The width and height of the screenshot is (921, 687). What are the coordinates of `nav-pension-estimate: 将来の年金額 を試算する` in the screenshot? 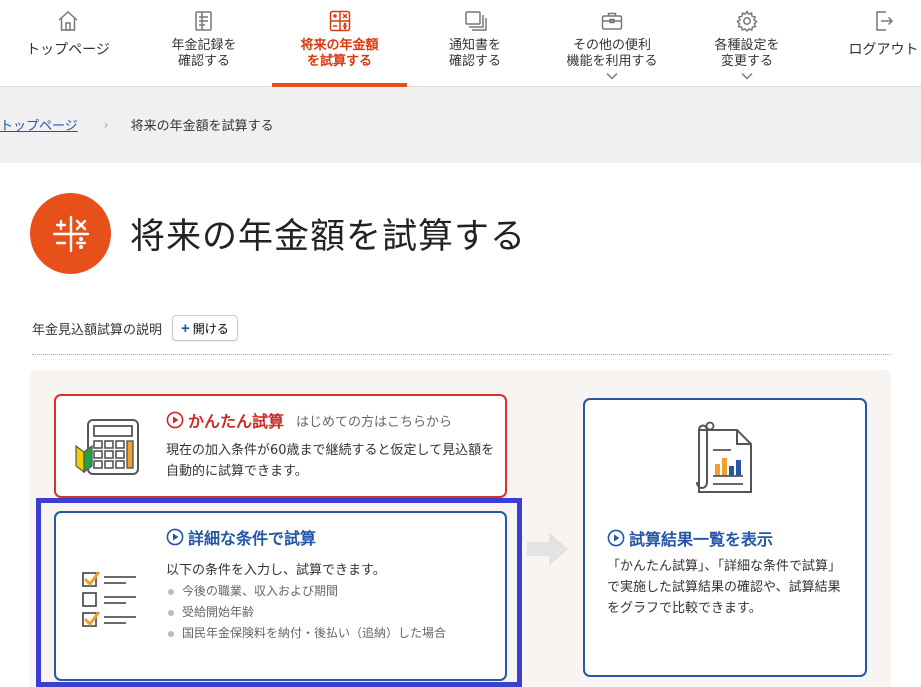 It's located at (339, 43).